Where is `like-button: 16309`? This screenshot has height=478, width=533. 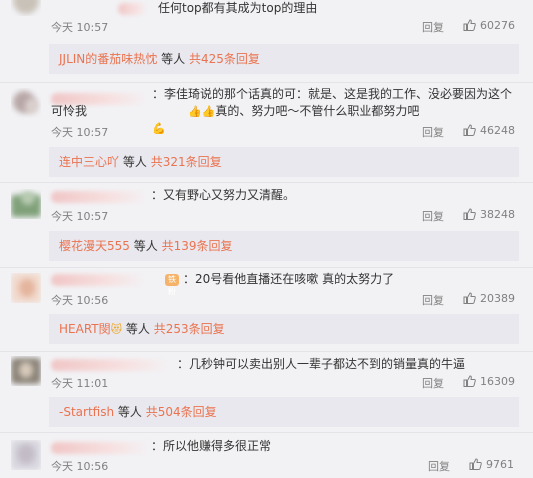 like-button: 16309 is located at coordinates (489, 381).